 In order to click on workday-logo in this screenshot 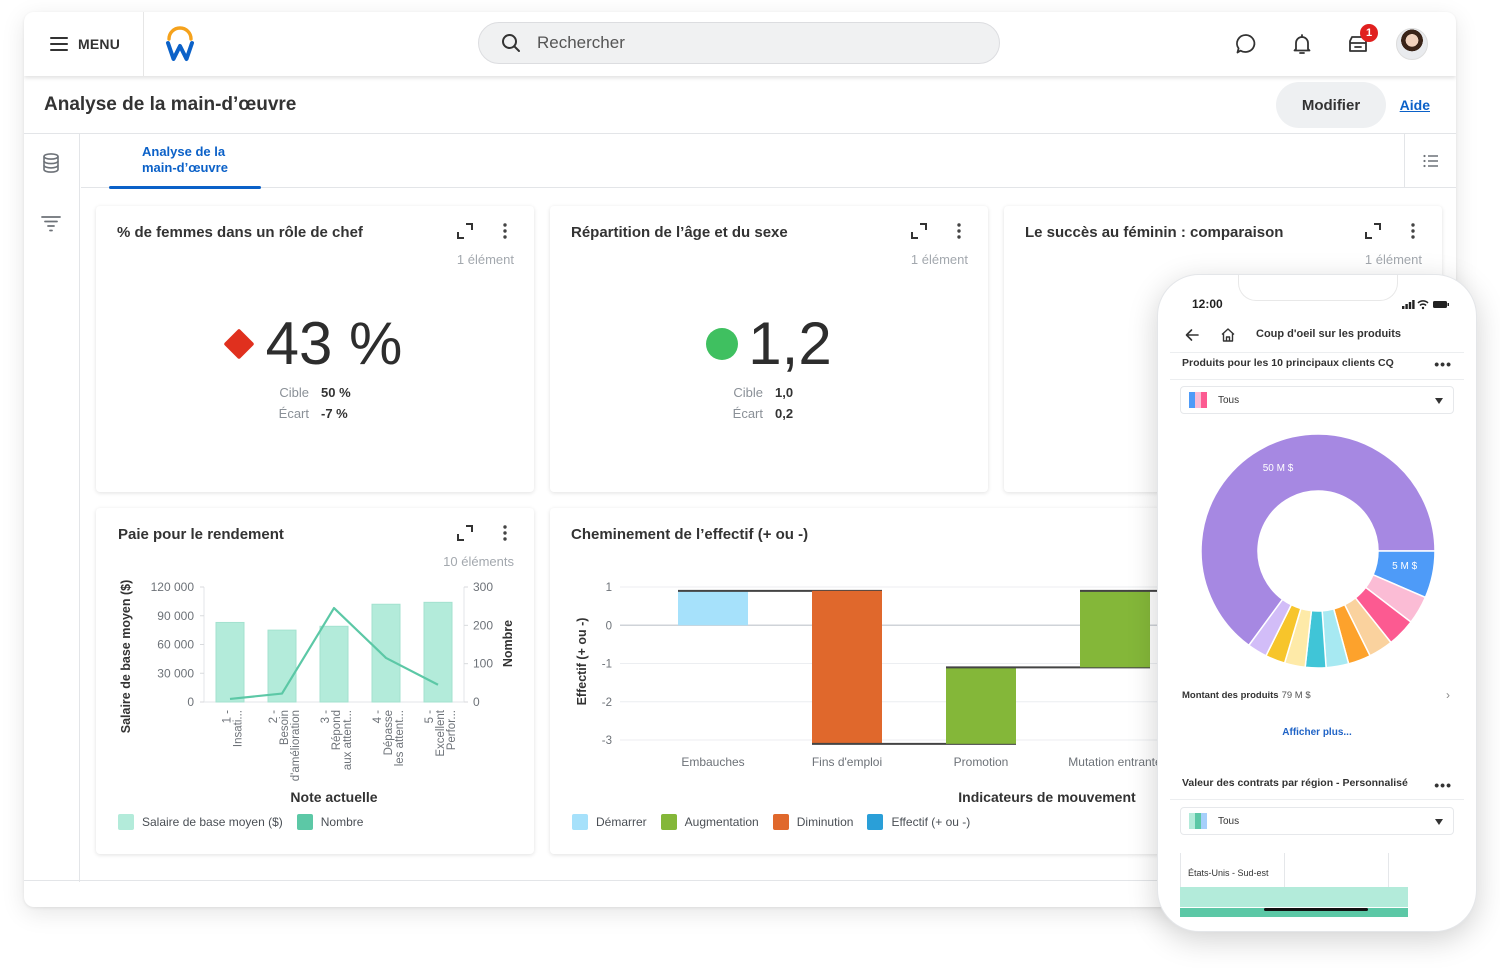, I will do `click(180, 44)`.